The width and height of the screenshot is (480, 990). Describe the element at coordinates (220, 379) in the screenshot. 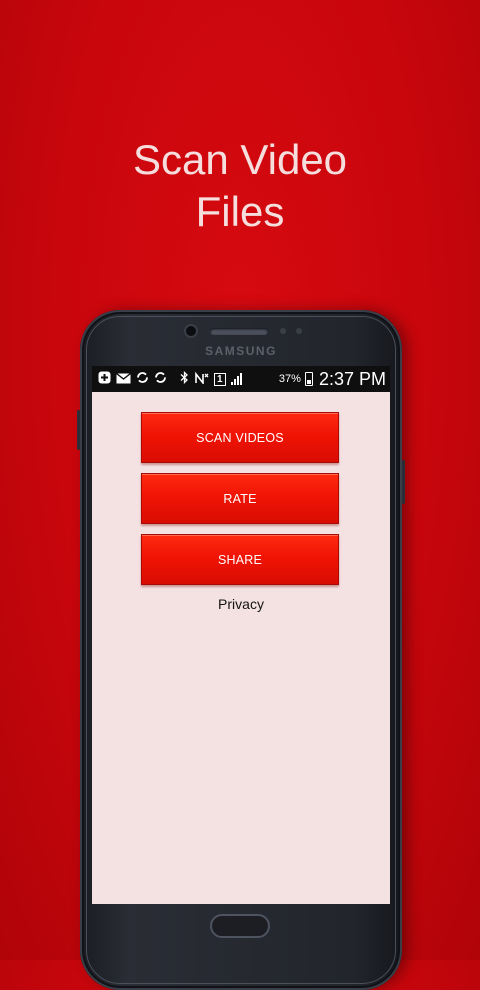

I see `sim-icon: 1` at that location.